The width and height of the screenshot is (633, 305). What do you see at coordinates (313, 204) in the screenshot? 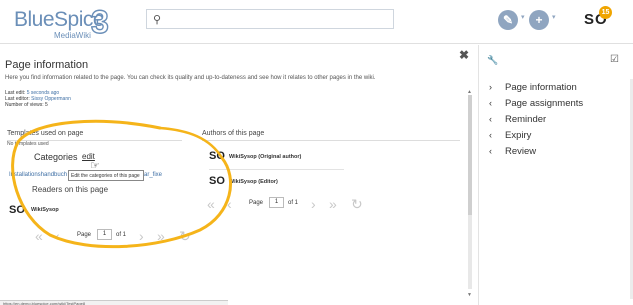
I see `next-page-button: ›` at bounding box center [313, 204].